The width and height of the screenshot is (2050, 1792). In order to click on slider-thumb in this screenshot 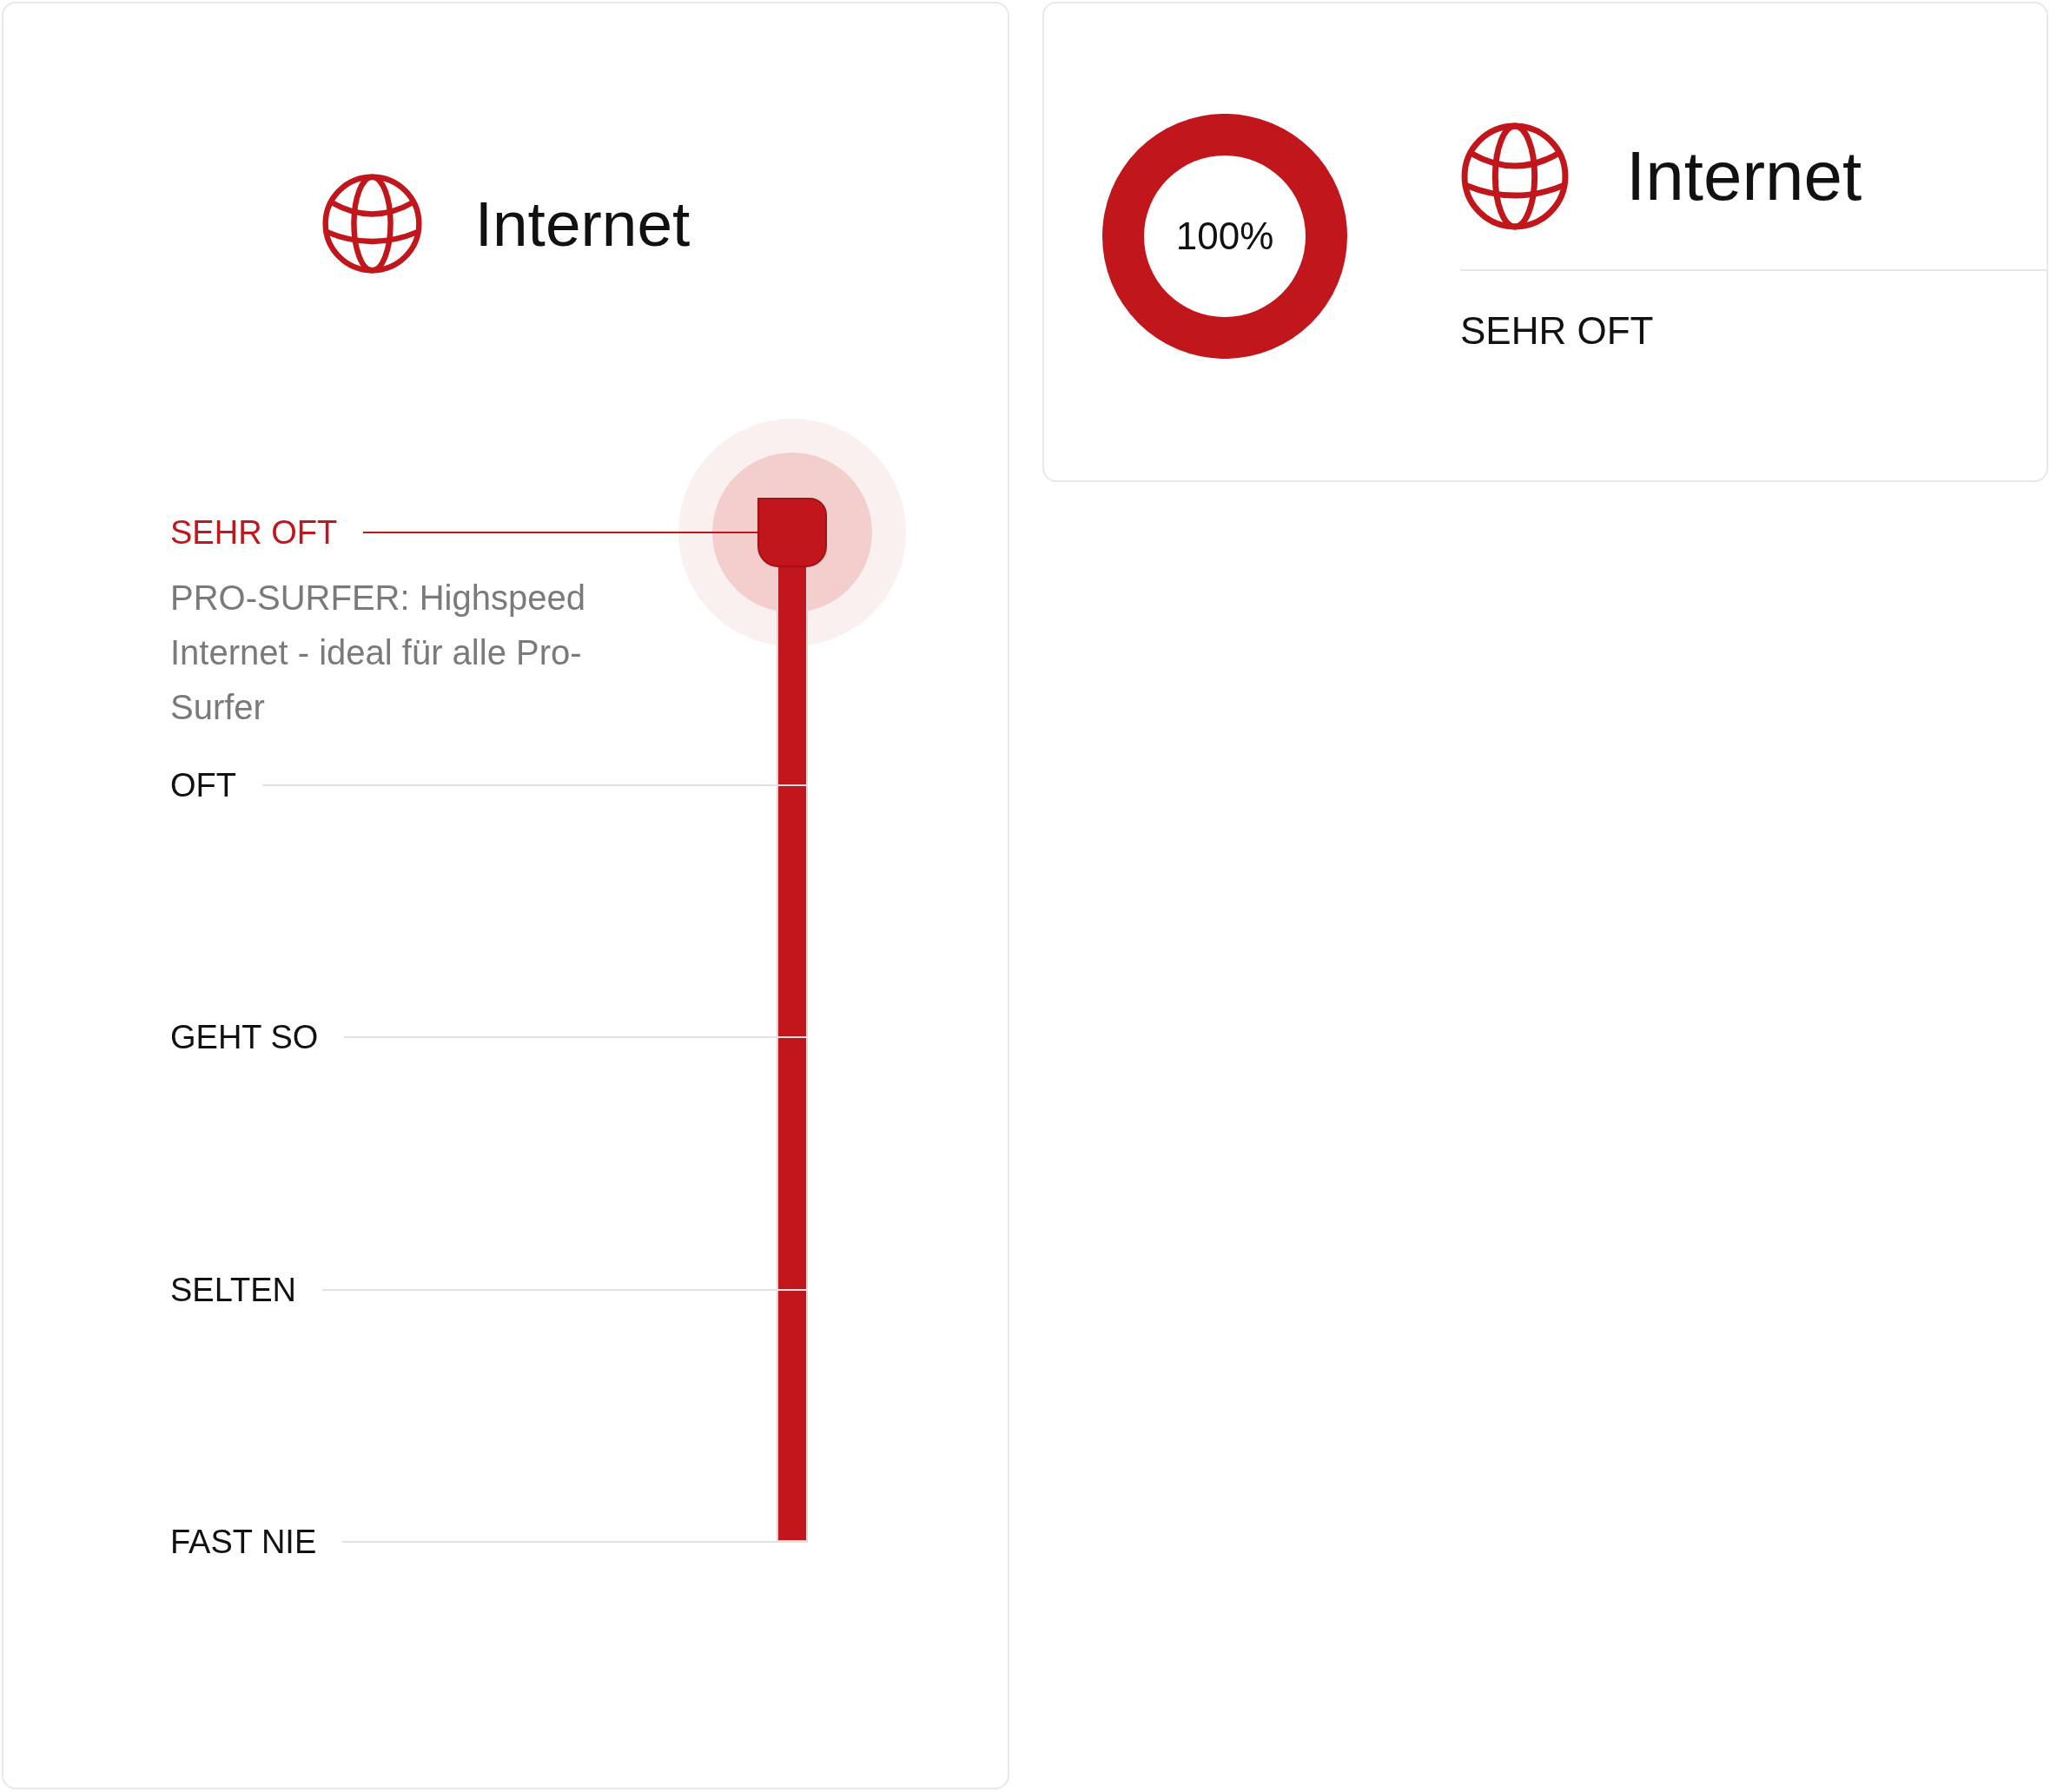, I will do `click(792, 533)`.